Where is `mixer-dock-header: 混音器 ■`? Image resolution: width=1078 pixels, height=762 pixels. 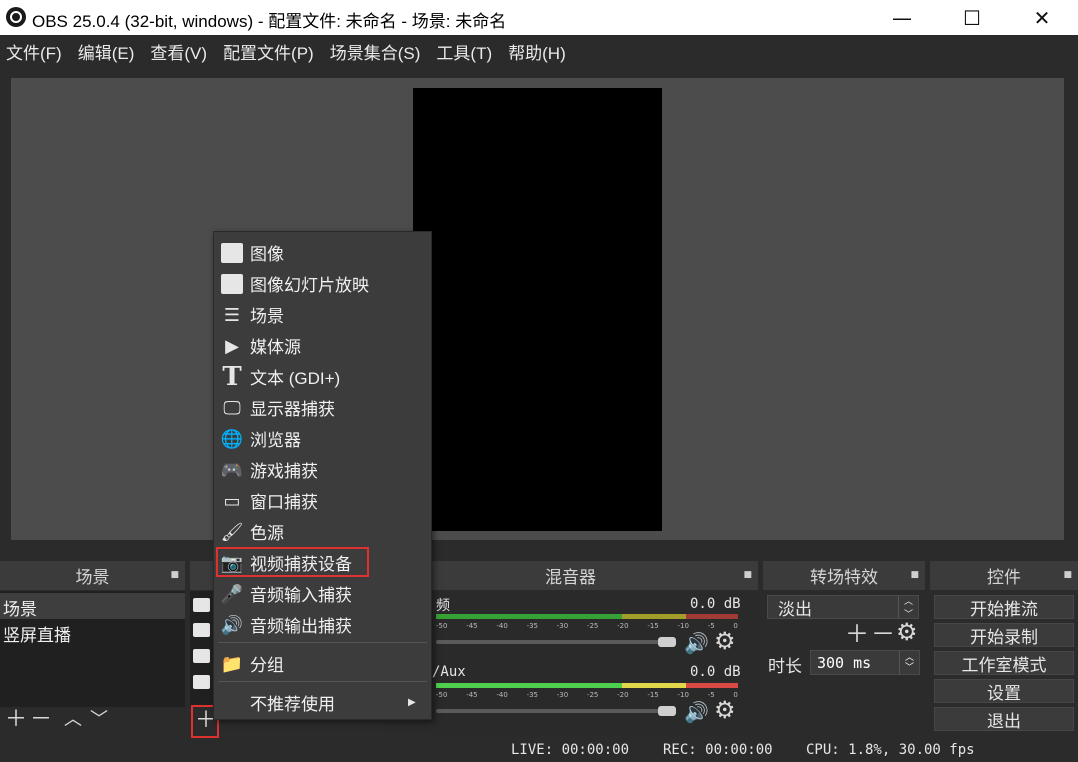
mixer-dock-header: 混音器 ■ is located at coordinates (570, 575).